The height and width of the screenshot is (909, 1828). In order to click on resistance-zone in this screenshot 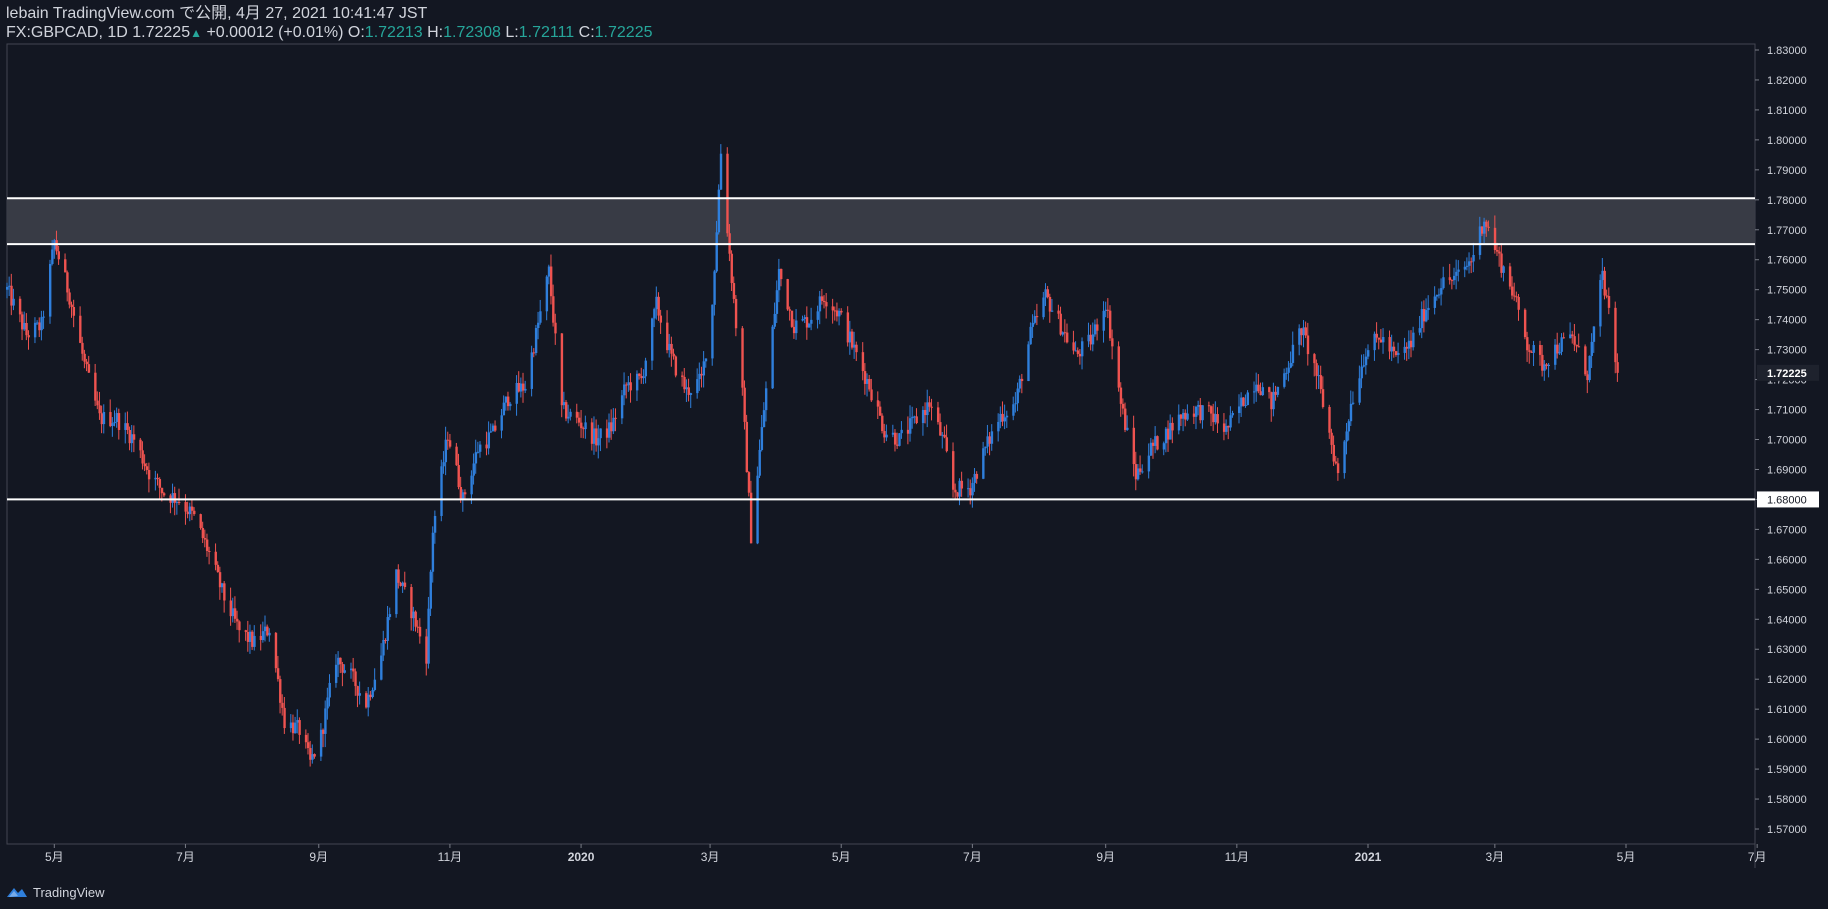, I will do `click(881, 221)`.